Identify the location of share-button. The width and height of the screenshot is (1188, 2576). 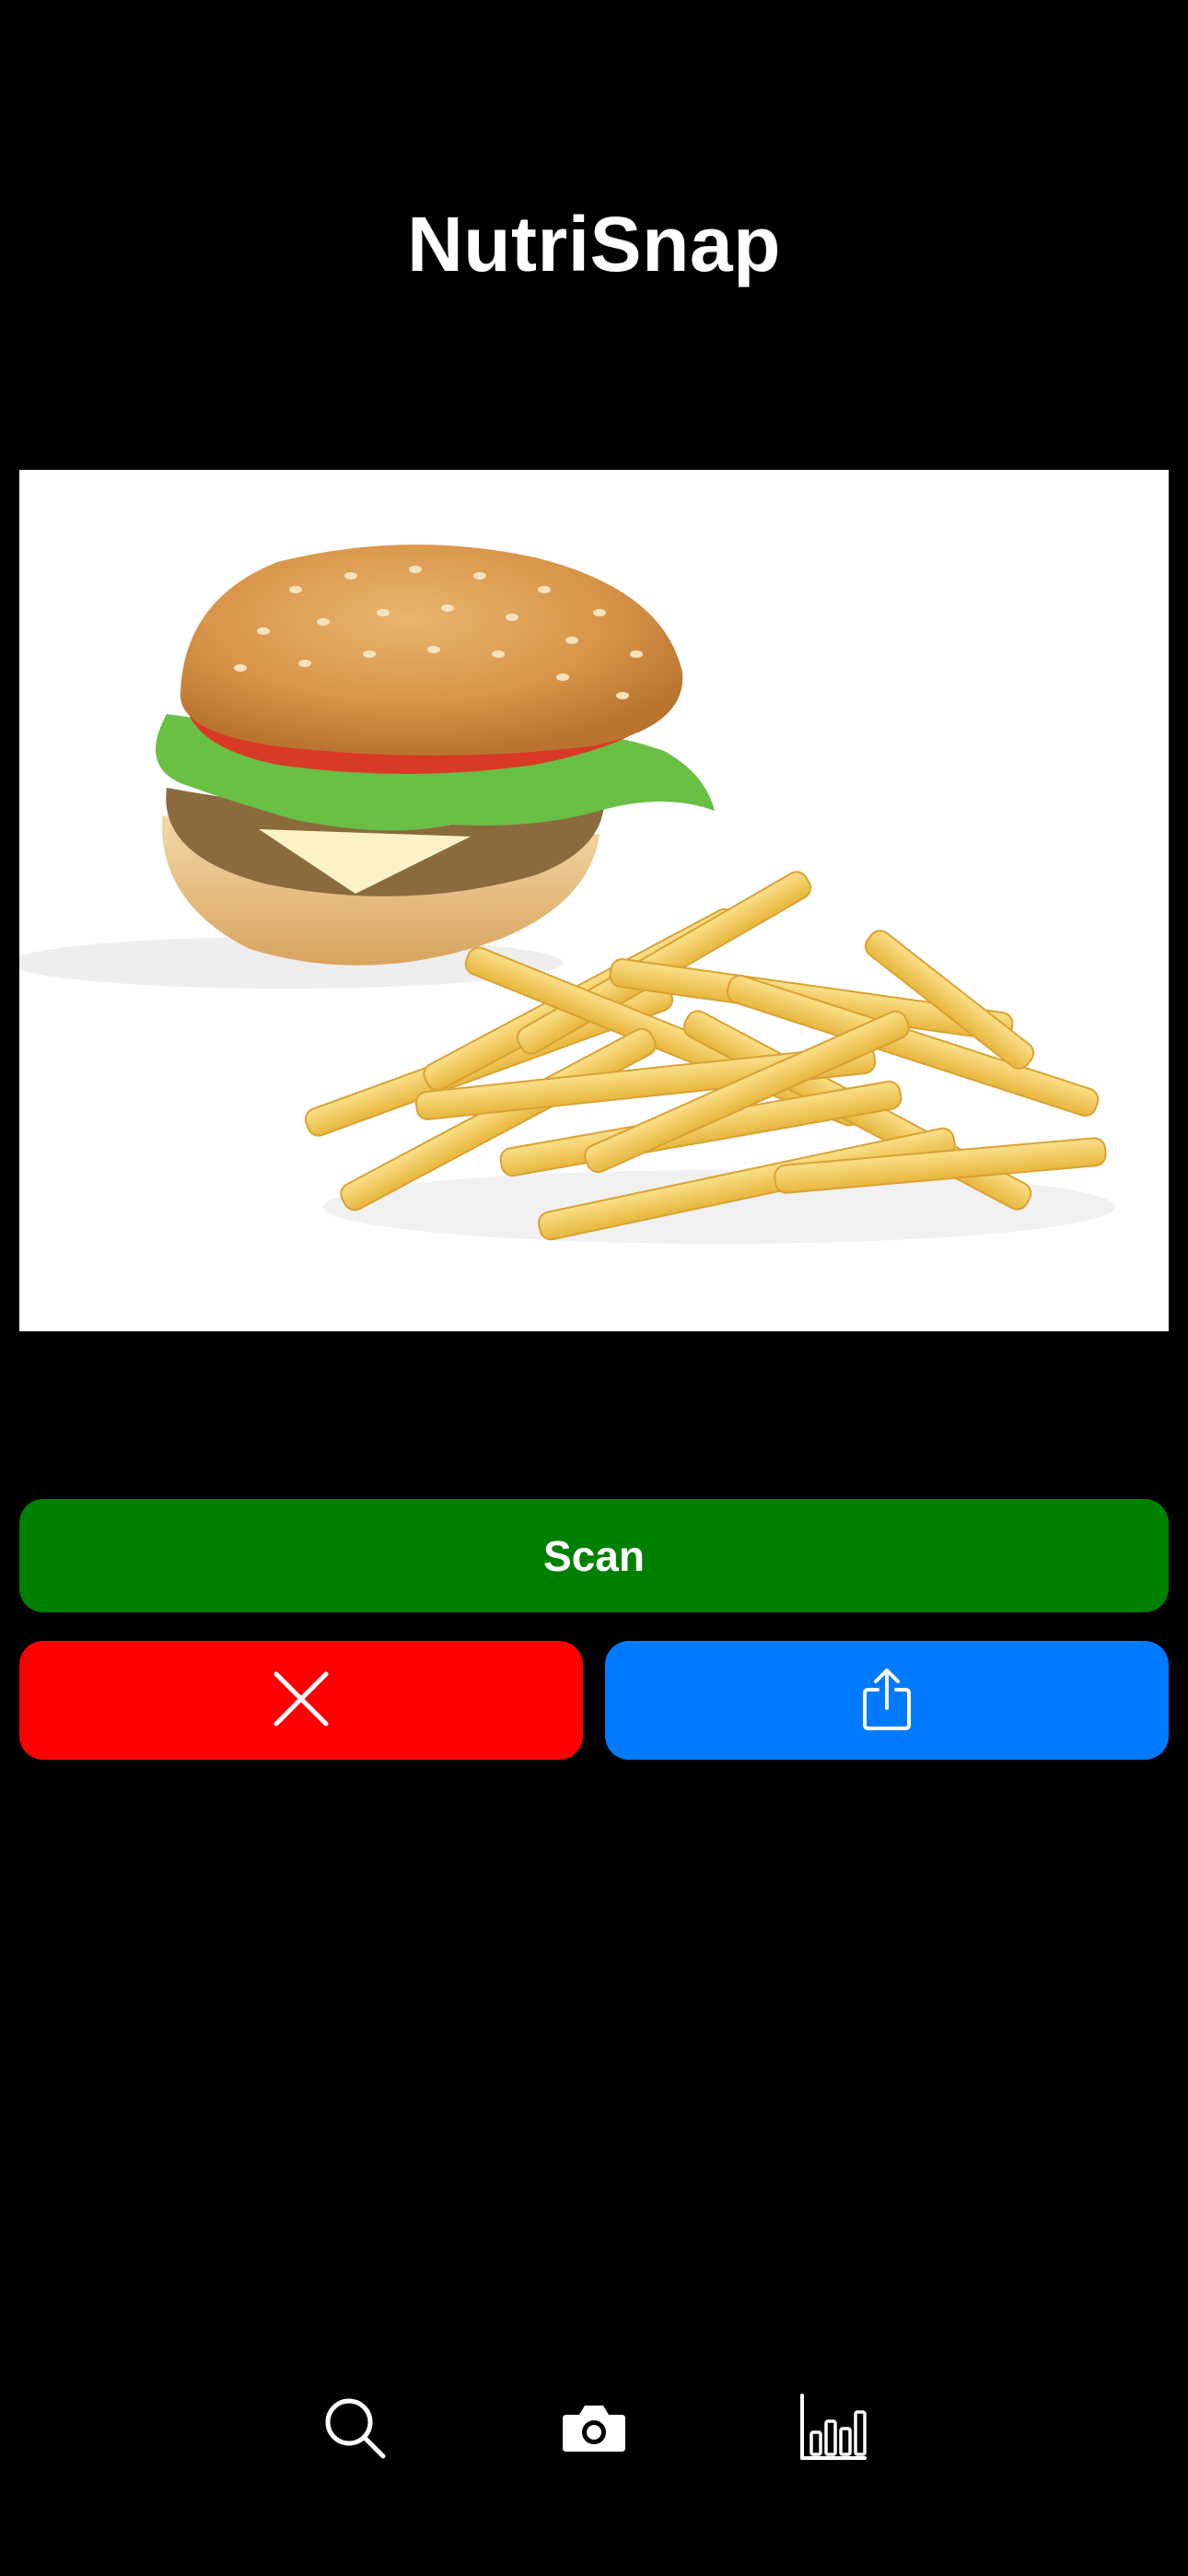
(887, 1700).